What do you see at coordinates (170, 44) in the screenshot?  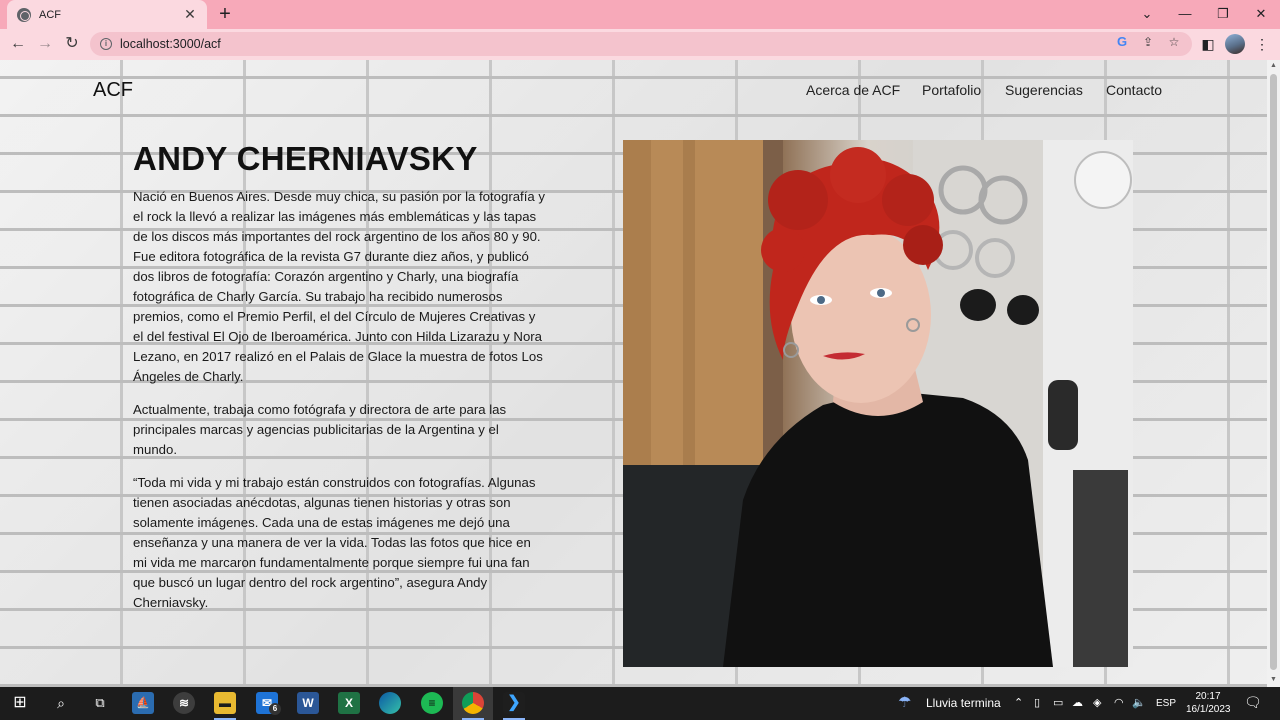 I see `address-url: localhost:3000/acf` at bounding box center [170, 44].